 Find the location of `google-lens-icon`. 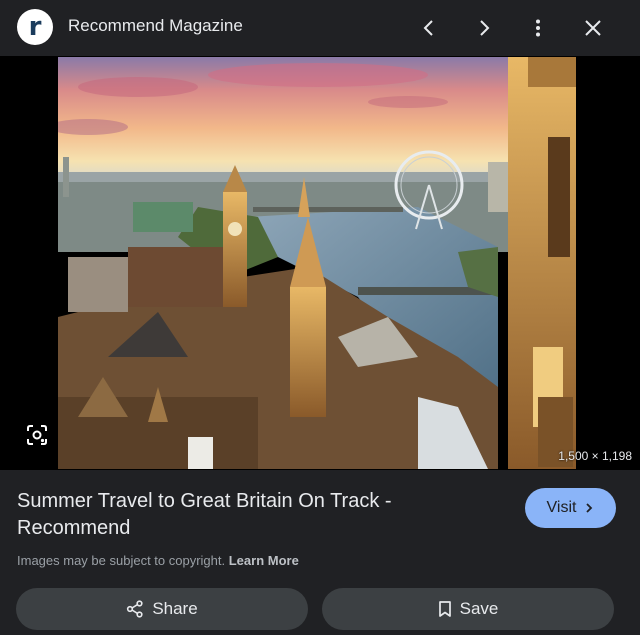

google-lens-icon is located at coordinates (37, 435).